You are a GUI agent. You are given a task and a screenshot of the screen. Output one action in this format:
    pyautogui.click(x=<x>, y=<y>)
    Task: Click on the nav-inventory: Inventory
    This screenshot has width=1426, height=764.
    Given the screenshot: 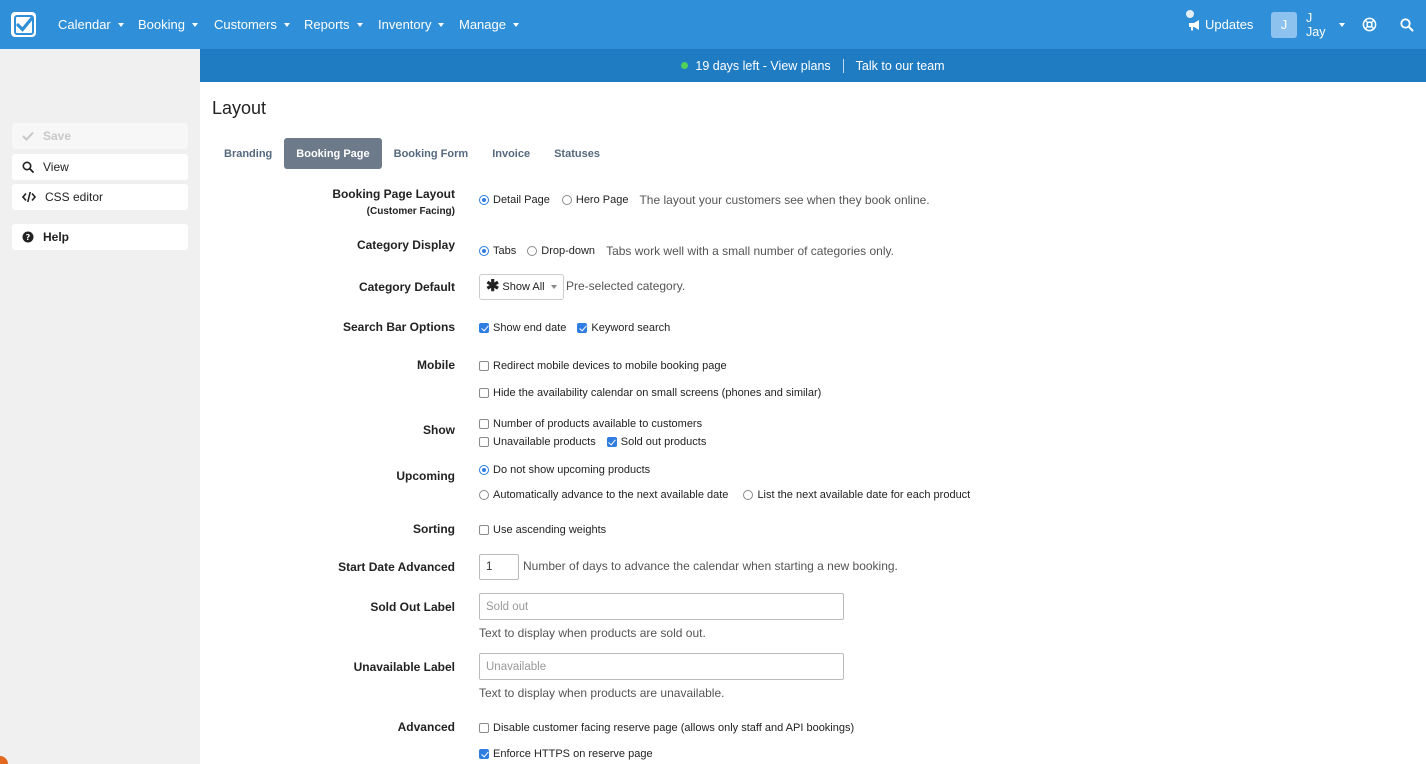 What is the action you would take?
    pyautogui.click(x=411, y=24)
    